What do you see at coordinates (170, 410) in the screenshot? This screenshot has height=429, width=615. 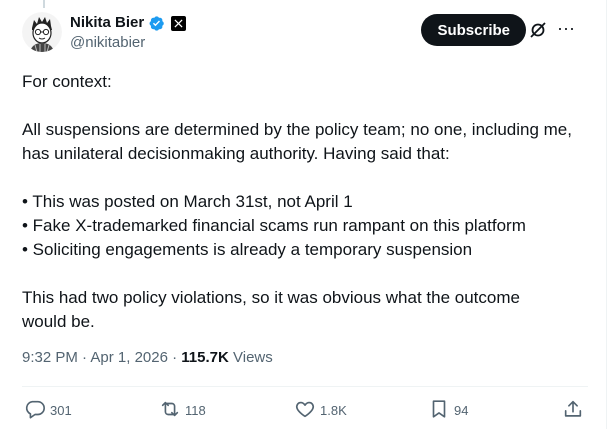 I see `repost-icon` at bounding box center [170, 410].